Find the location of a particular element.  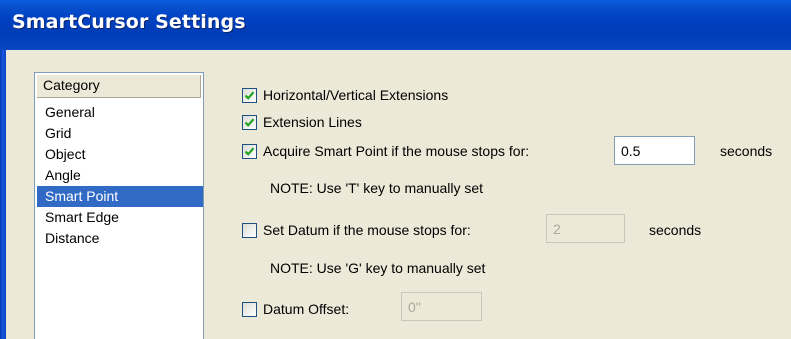

set-datum-label: Set Datum if the mouse stops for: is located at coordinates (367, 230).